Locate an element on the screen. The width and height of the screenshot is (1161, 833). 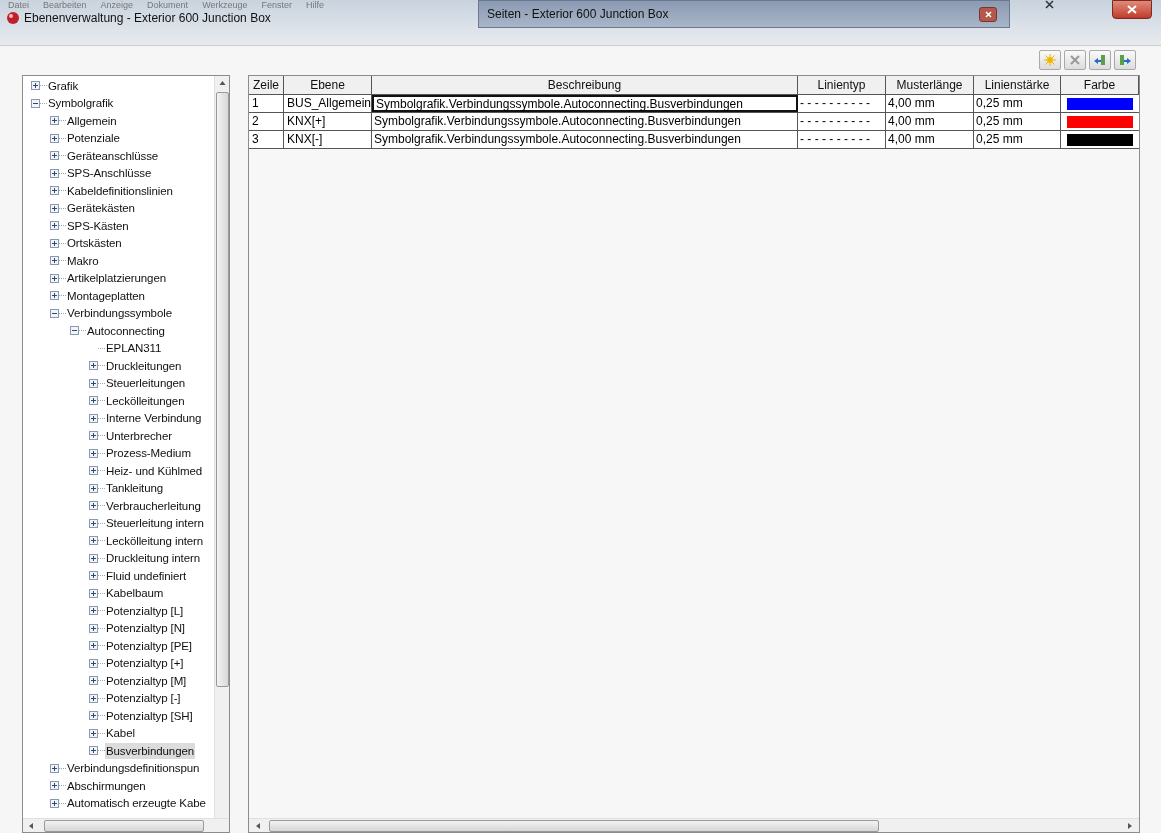
tree-item: Tankleitung is located at coordinates (135, 488).